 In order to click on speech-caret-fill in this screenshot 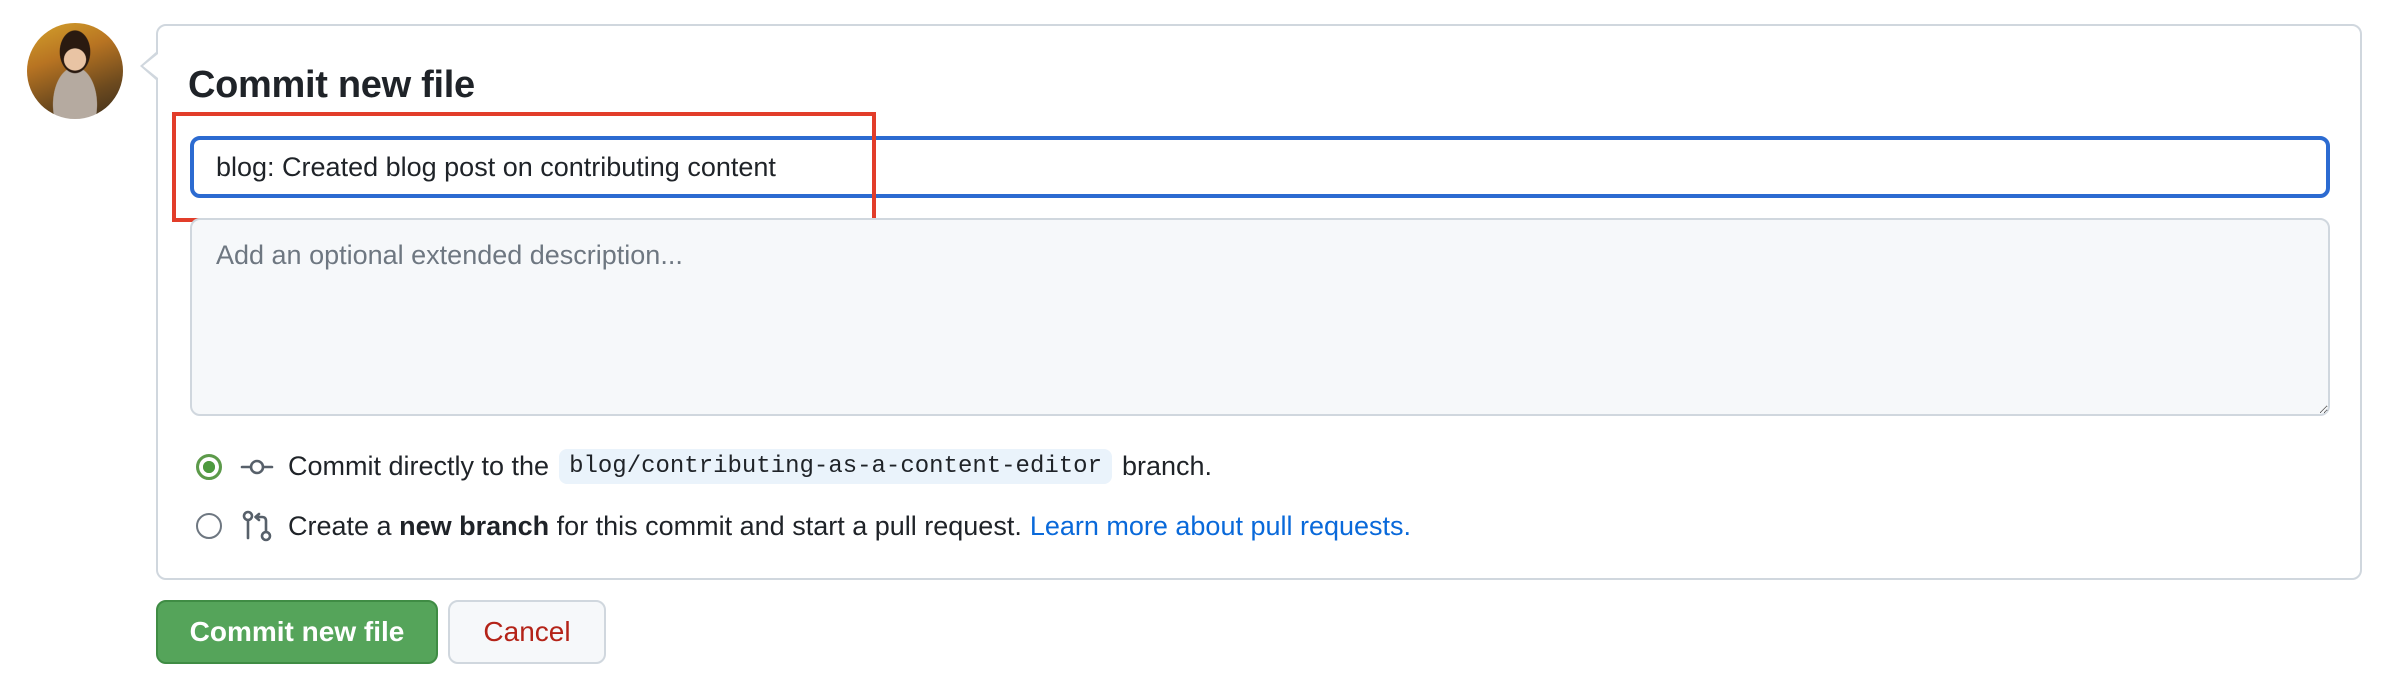, I will do `click(150, 66)`.